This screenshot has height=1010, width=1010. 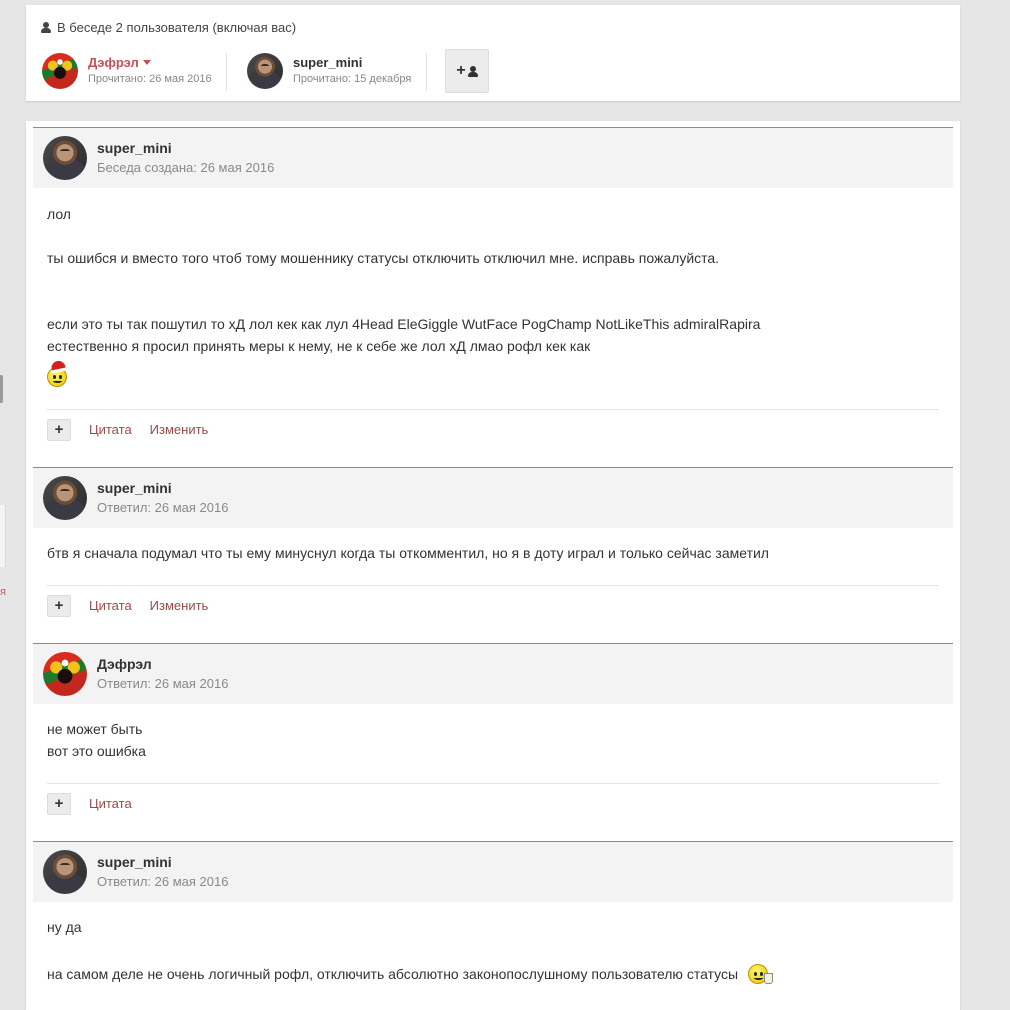 What do you see at coordinates (493, 673) in the screenshot?
I see `post-header: Дэфрэл Ответил: 26 мая 2016` at bounding box center [493, 673].